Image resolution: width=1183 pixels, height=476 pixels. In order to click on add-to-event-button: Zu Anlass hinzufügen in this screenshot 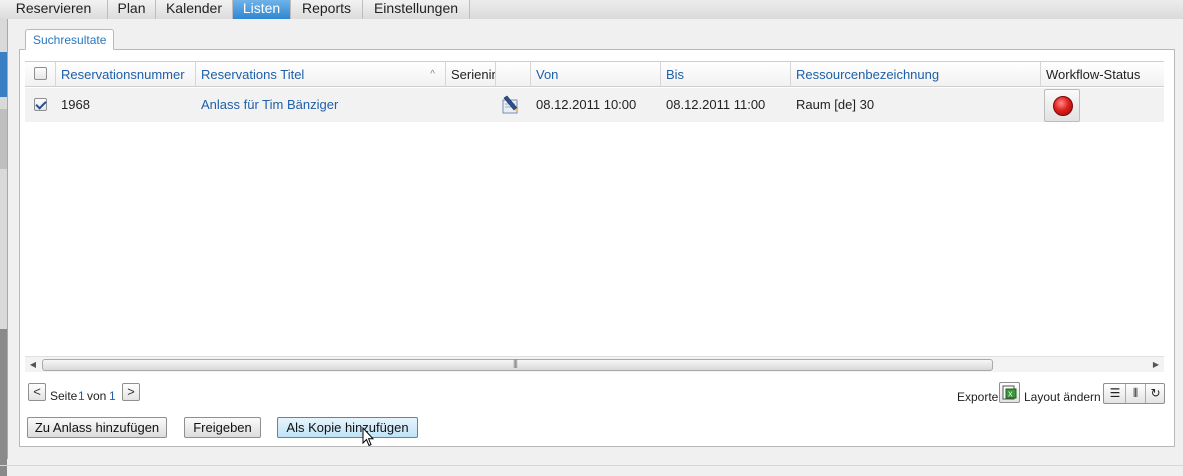, I will do `click(97, 427)`.